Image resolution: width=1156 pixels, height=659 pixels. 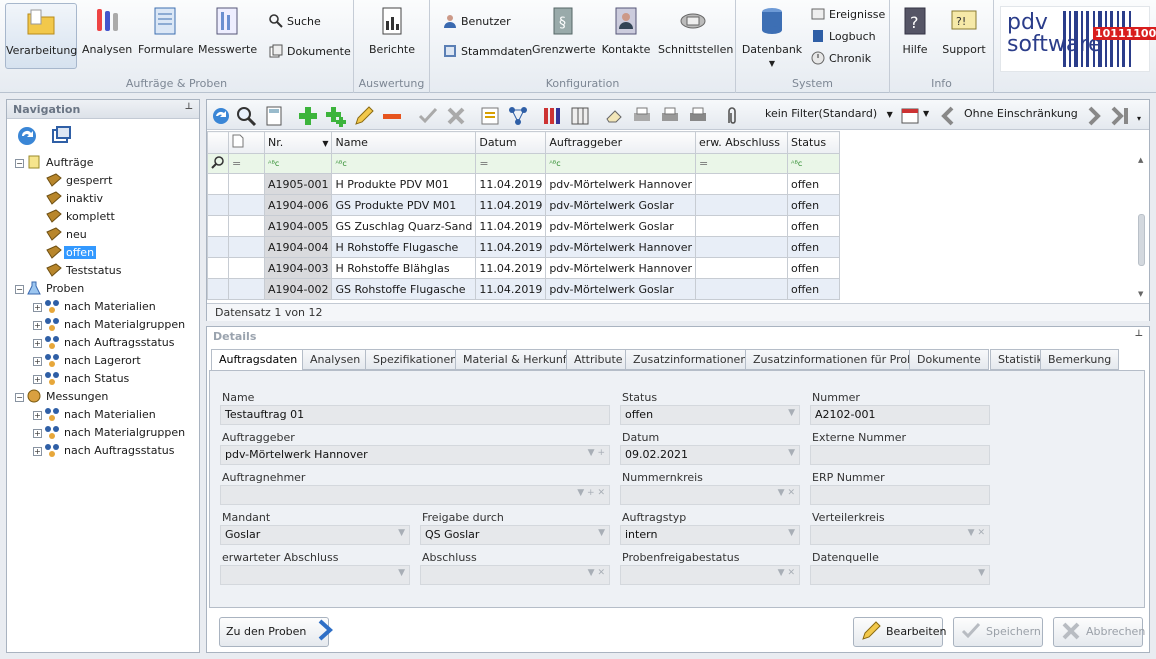 What do you see at coordinates (614, 116) in the screenshot?
I see `eraser-icon` at bounding box center [614, 116].